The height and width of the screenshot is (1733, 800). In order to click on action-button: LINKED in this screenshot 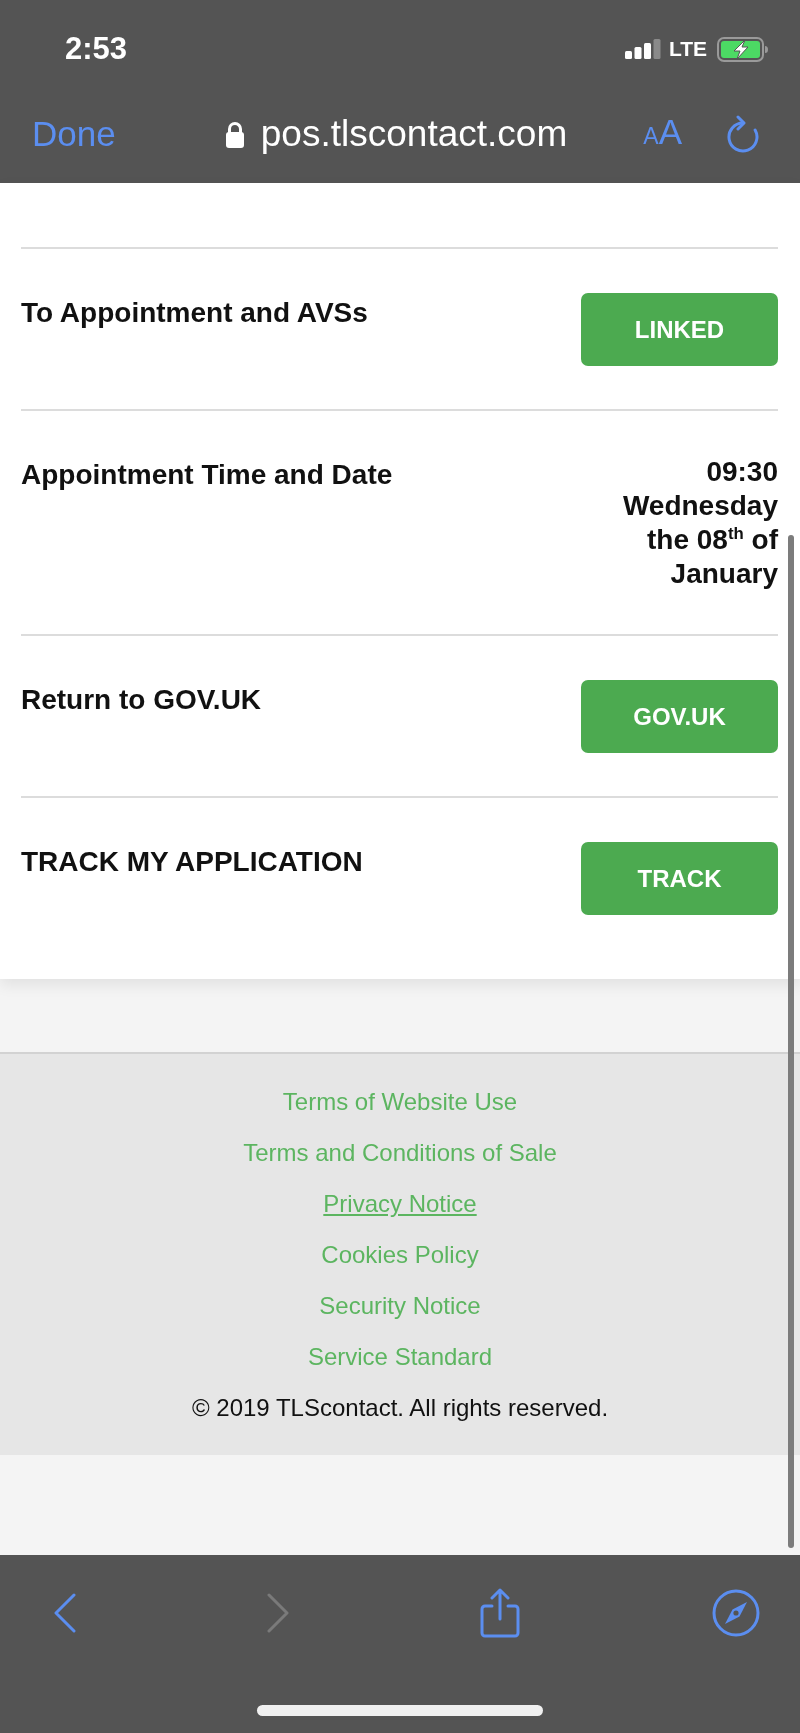, I will do `click(679, 329)`.